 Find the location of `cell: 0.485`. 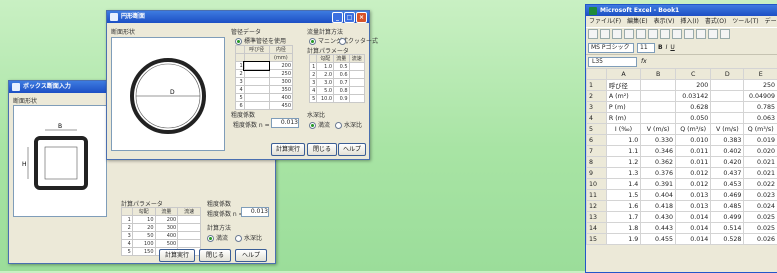

cell: 0.485 is located at coordinates (727, 206).